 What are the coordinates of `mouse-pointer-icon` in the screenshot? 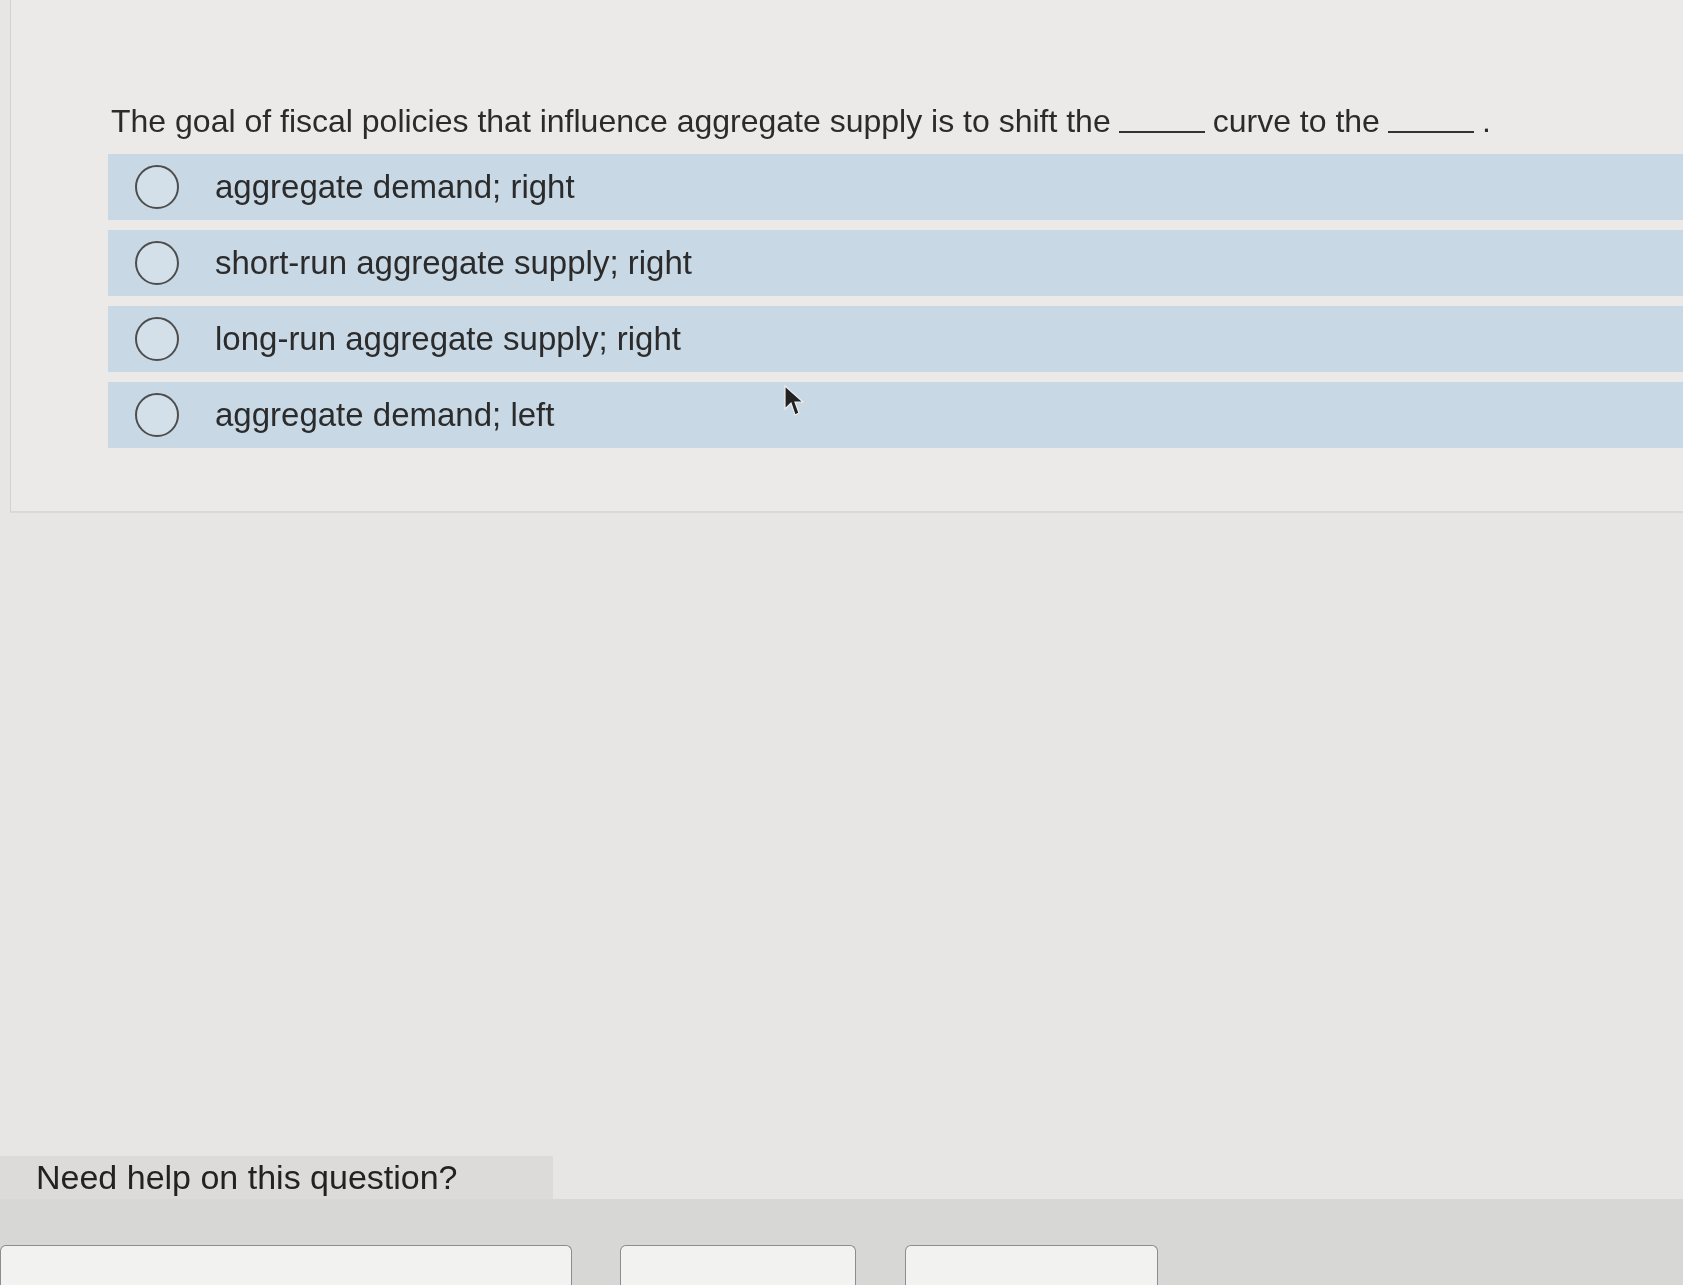 It's located at (794, 401).